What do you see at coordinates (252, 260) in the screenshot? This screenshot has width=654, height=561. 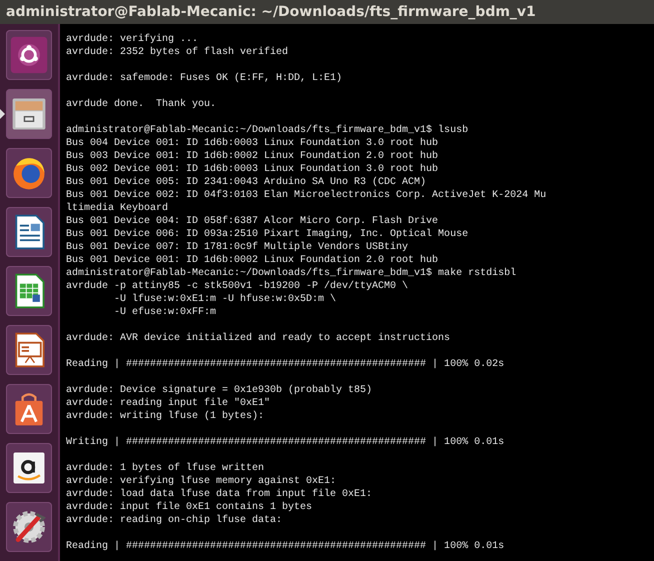 I see `terminal-line: Bus 001 Device 001: ID 1d6b:0002 Linux Foundation 2.0 root hub` at bounding box center [252, 260].